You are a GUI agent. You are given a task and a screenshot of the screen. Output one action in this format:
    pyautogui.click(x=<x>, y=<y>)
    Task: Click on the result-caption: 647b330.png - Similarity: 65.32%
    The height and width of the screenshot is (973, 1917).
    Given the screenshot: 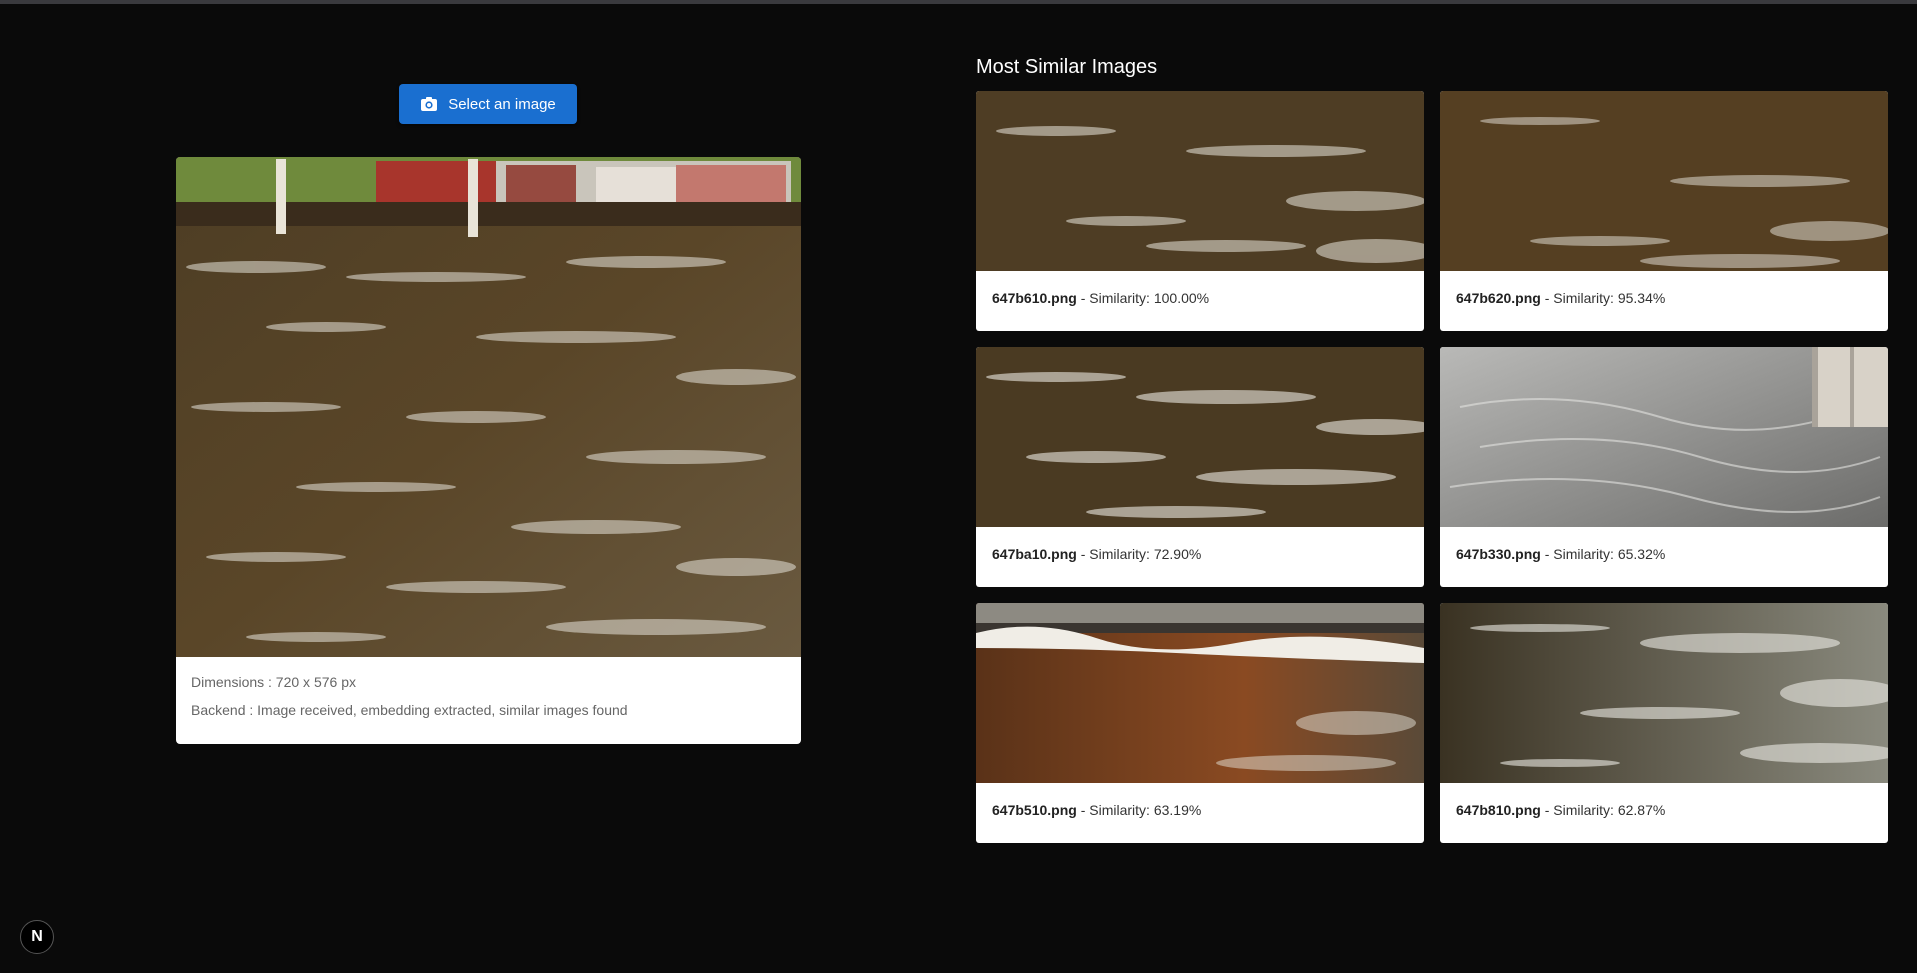 What is the action you would take?
    pyautogui.click(x=1560, y=554)
    